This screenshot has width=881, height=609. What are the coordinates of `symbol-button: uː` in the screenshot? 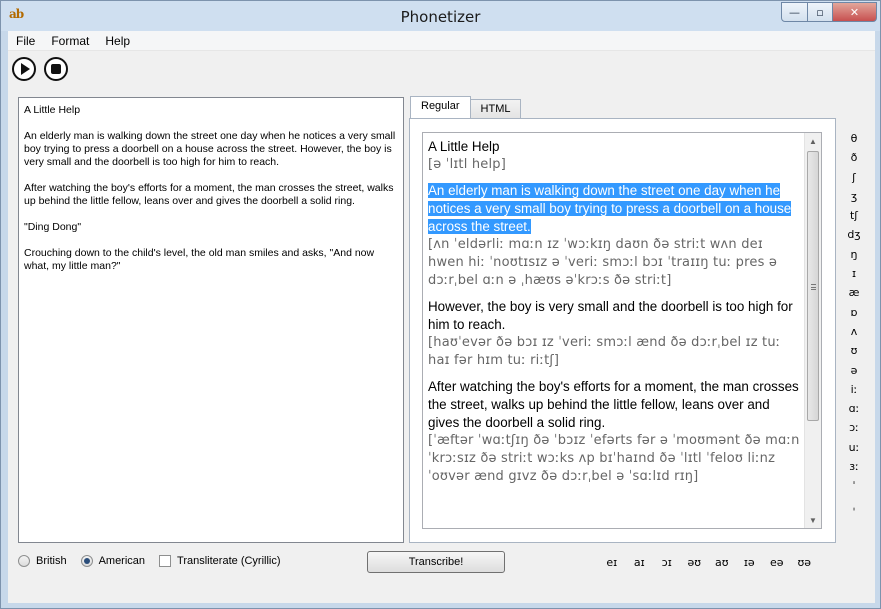 It's located at (854, 447).